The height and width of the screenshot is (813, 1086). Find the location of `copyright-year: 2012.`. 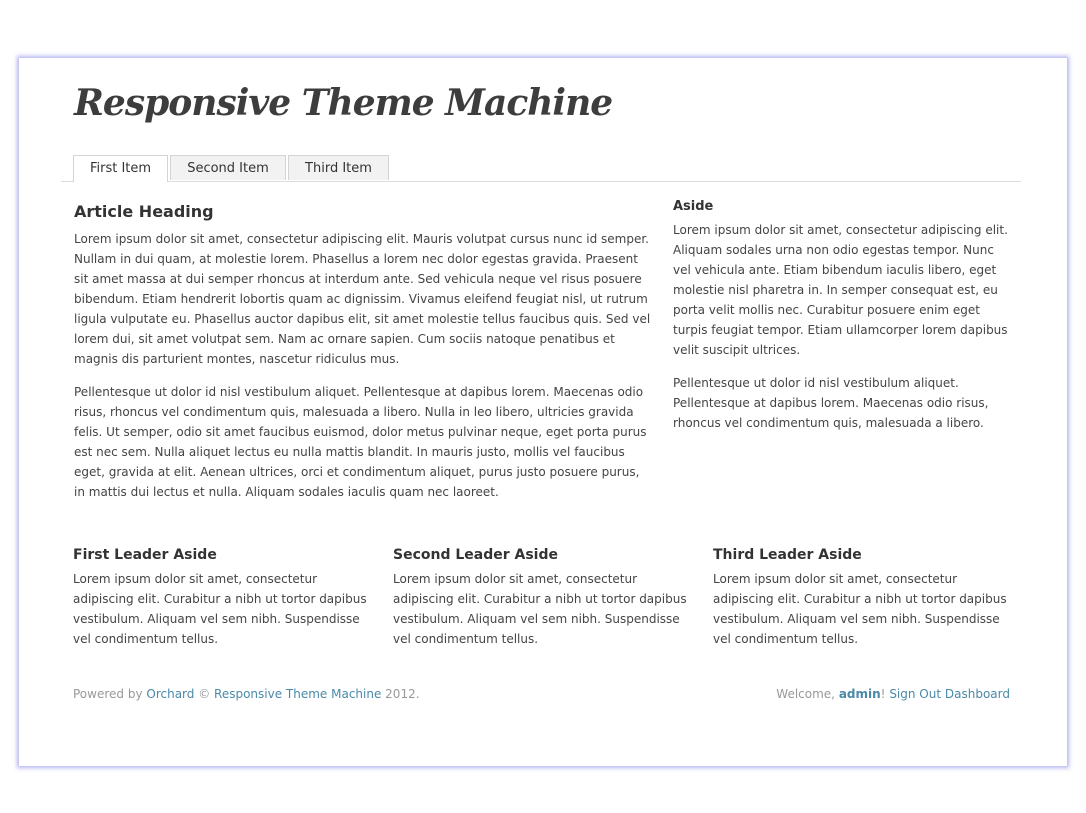

copyright-year: 2012. is located at coordinates (400, 694).